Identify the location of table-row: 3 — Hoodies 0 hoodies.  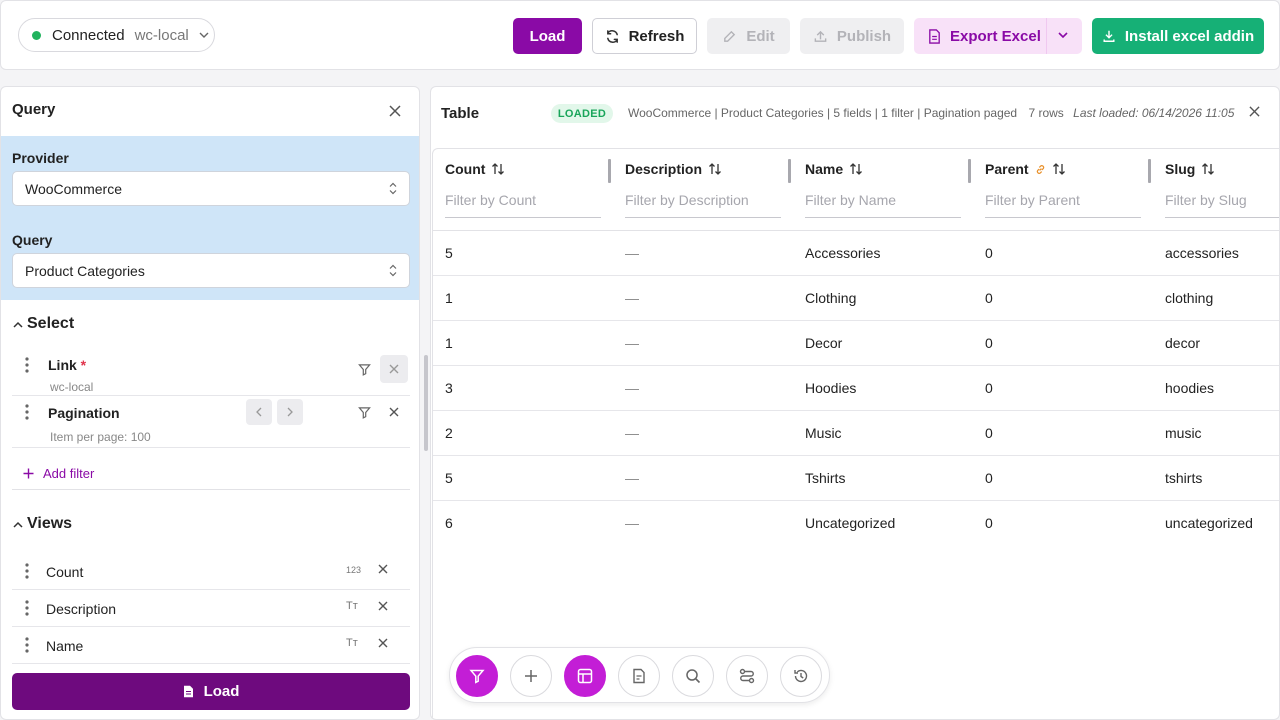
(856, 388).